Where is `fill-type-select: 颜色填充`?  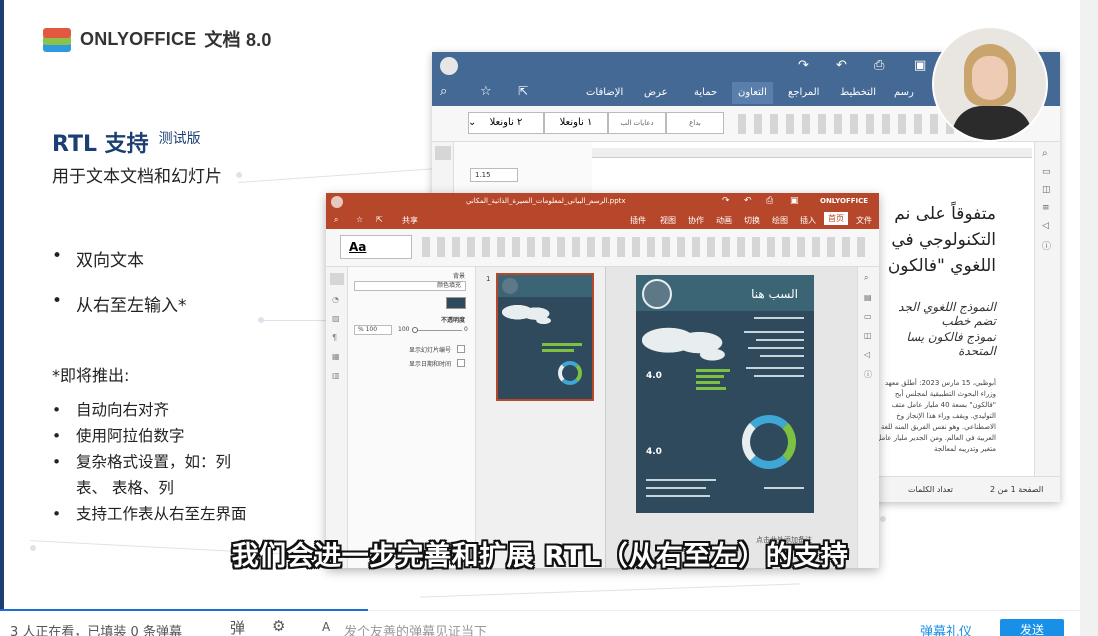
fill-type-select: 颜色填充 is located at coordinates (410, 286).